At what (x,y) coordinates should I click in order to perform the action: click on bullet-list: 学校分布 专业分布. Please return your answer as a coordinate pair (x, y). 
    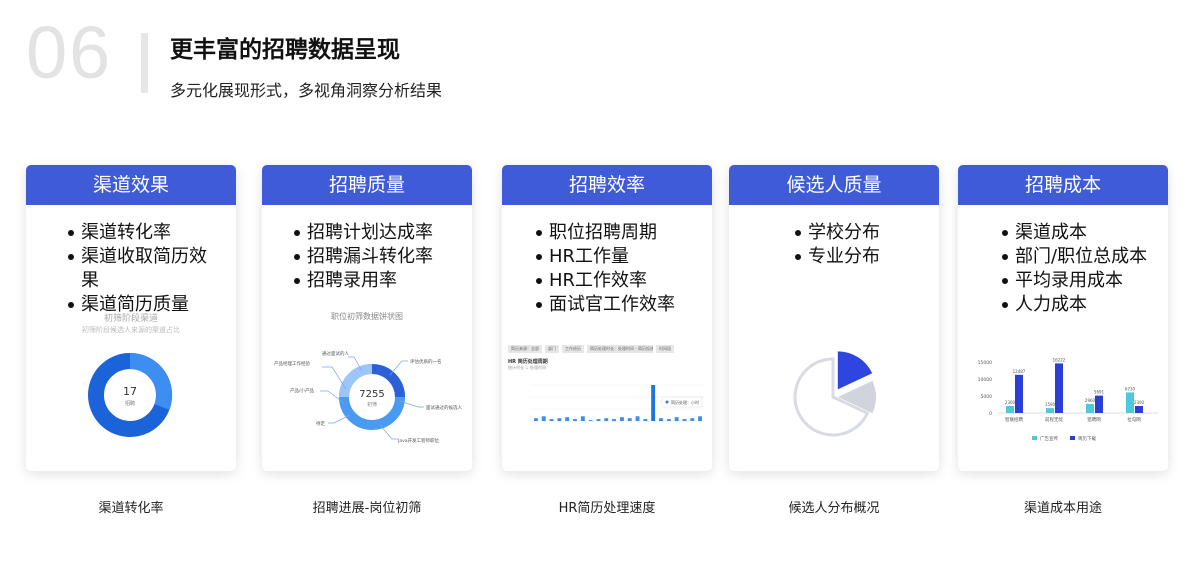
    Looking at the image, I should click on (860, 245).